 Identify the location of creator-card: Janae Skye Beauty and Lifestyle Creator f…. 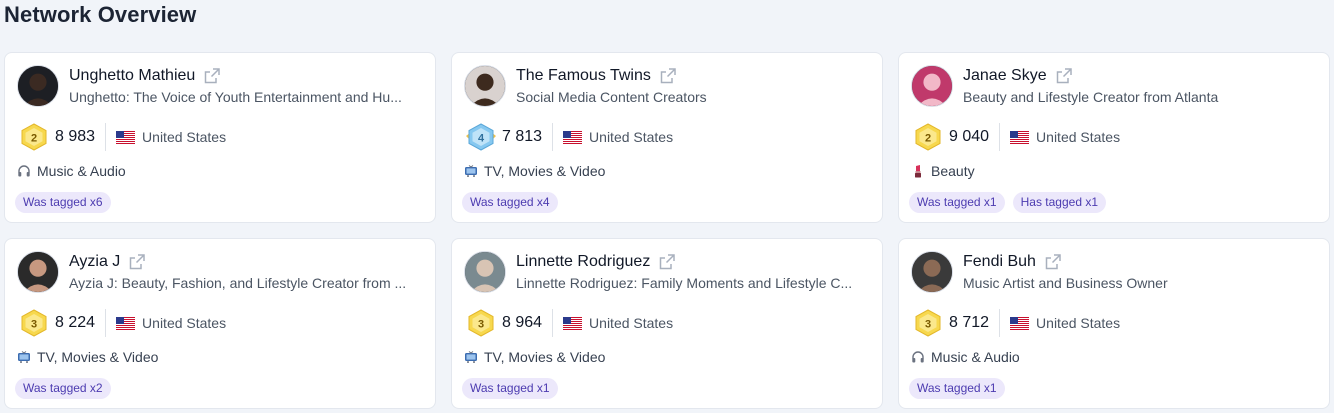
(1114, 137).